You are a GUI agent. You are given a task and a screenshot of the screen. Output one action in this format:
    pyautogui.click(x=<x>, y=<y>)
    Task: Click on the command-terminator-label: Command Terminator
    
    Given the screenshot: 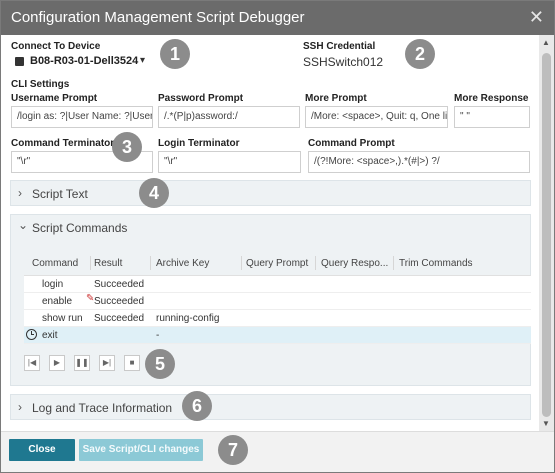 What is the action you would take?
    pyautogui.click(x=63, y=143)
    